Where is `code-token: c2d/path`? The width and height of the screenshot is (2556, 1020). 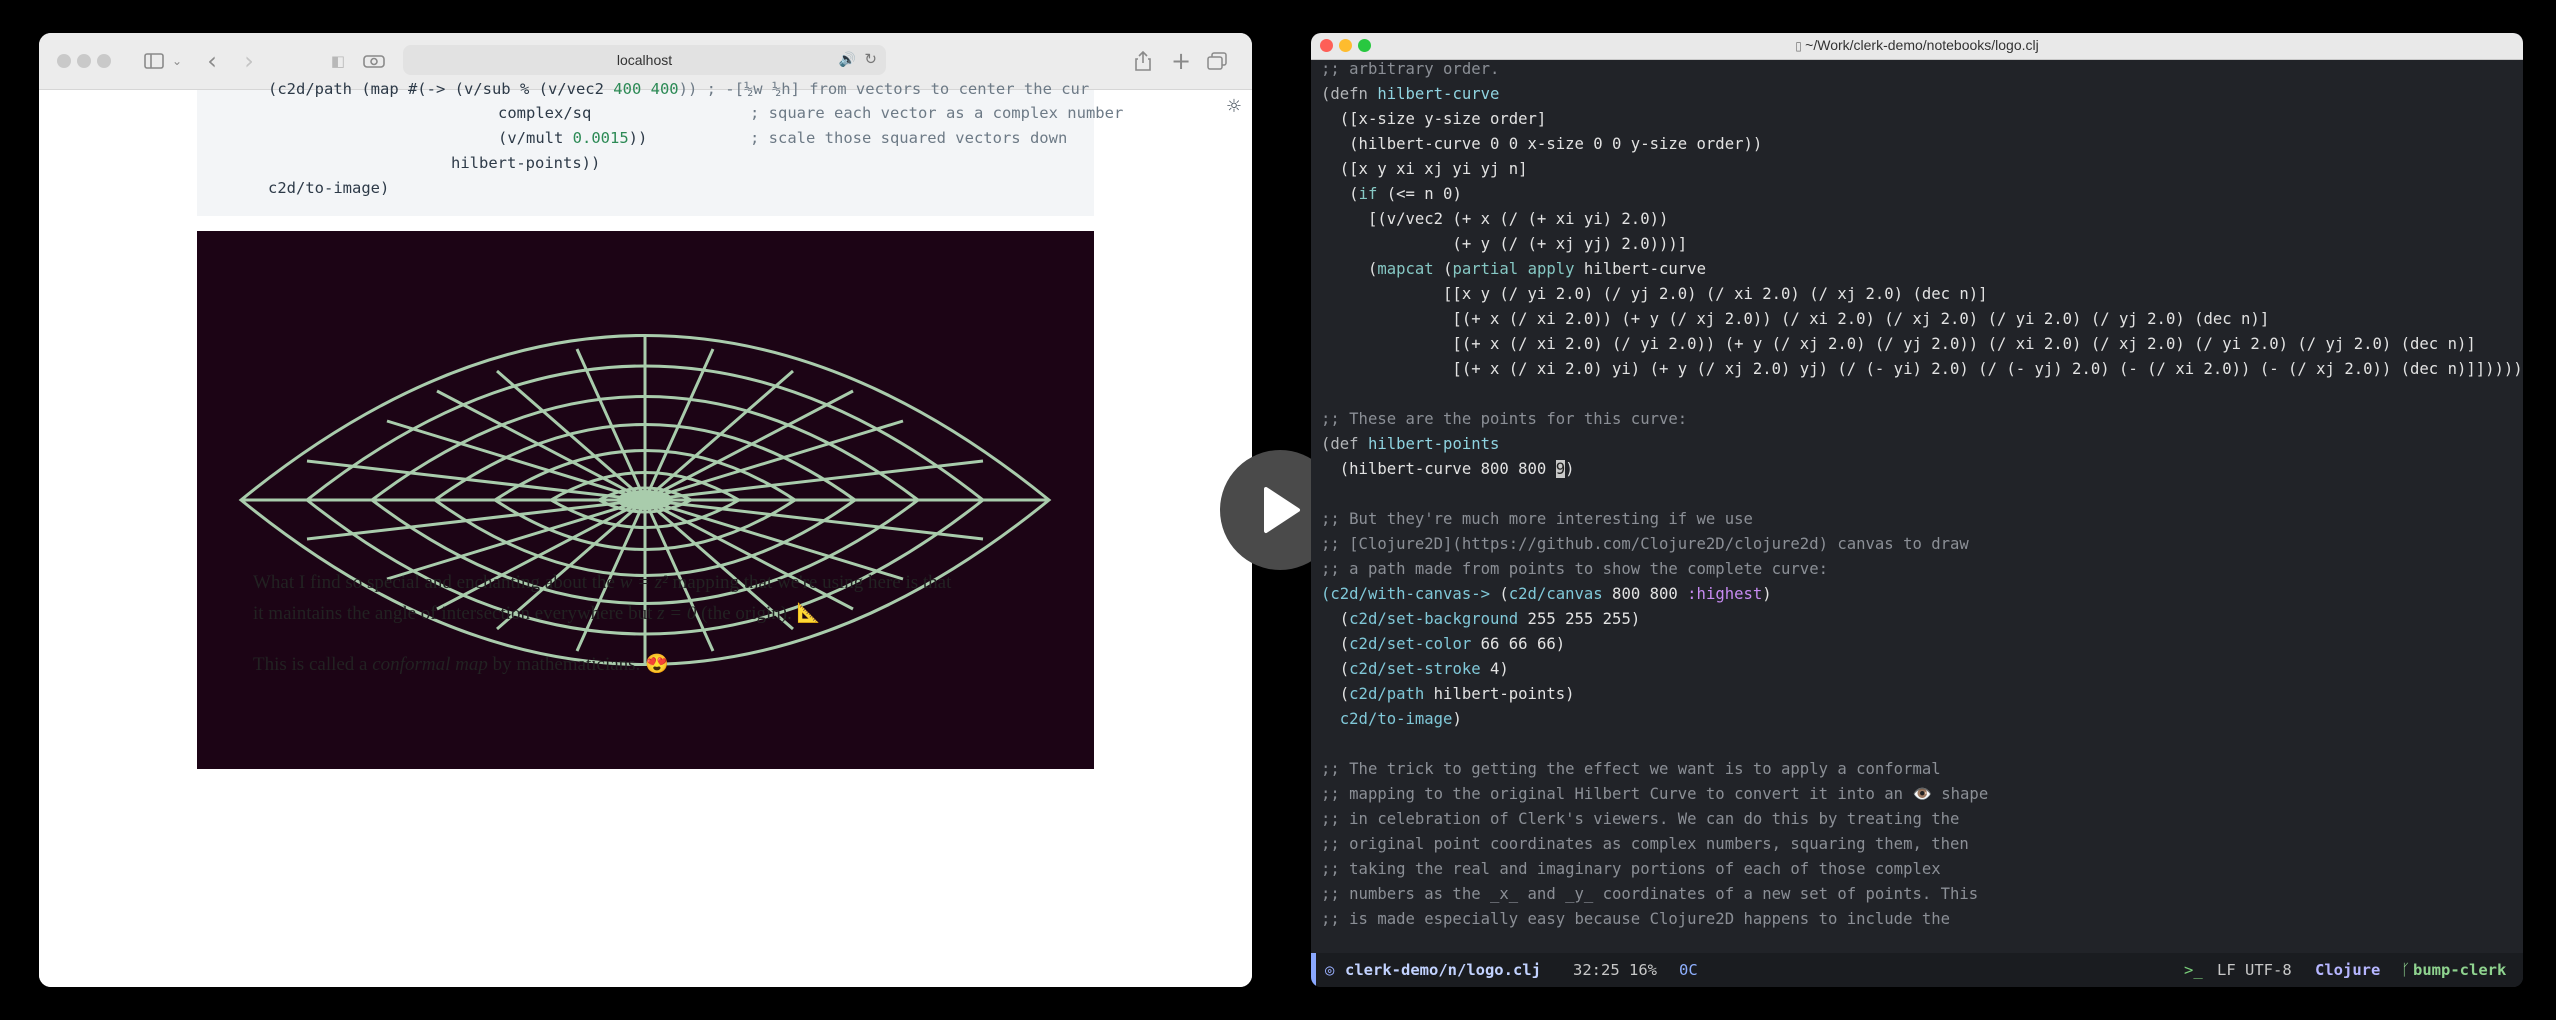
code-token: c2d/path is located at coordinates (1387, 694).